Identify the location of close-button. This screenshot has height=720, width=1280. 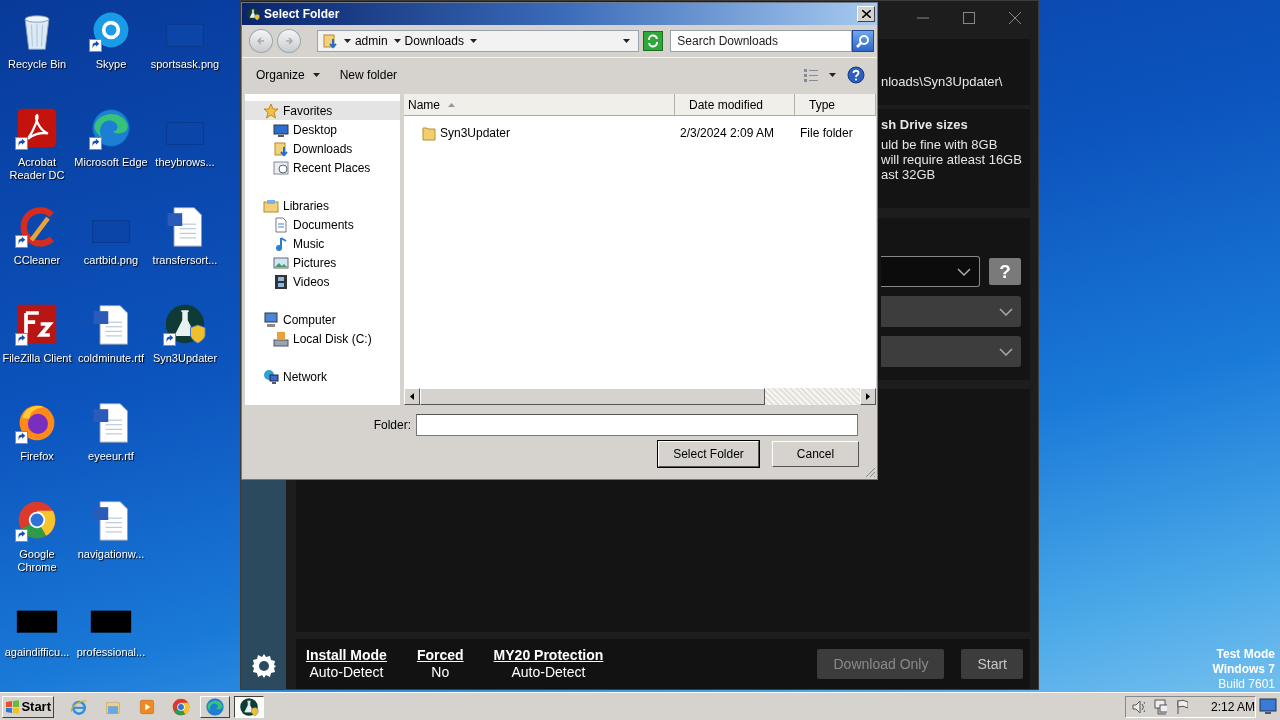
(866, 14).